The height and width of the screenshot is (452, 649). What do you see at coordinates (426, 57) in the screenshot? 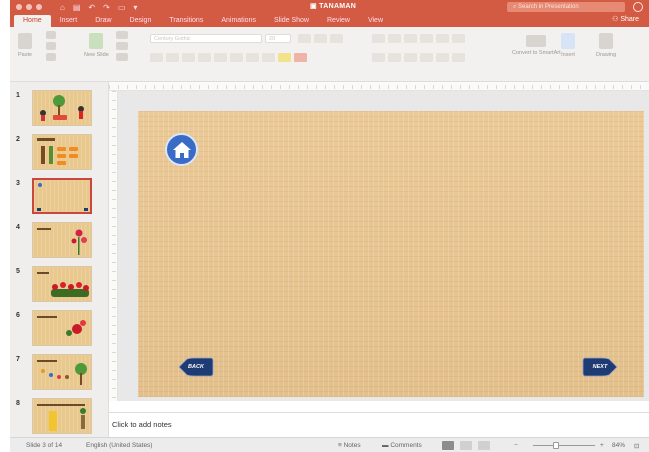
I see `justify-icon` at bounding box center [426, 57].